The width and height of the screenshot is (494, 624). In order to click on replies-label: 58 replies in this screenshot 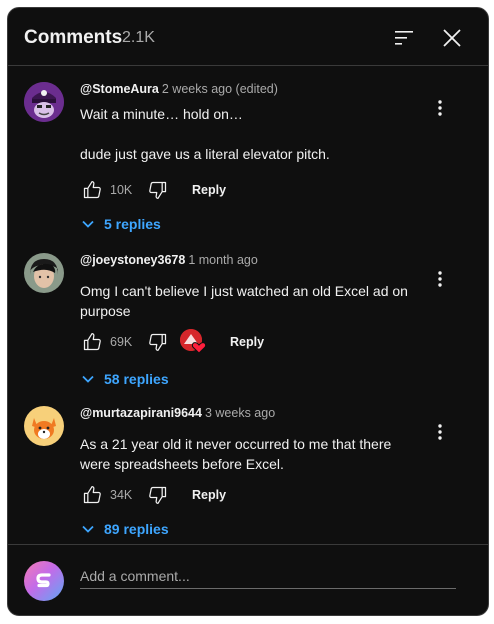, I will do `click(136, 379)`.